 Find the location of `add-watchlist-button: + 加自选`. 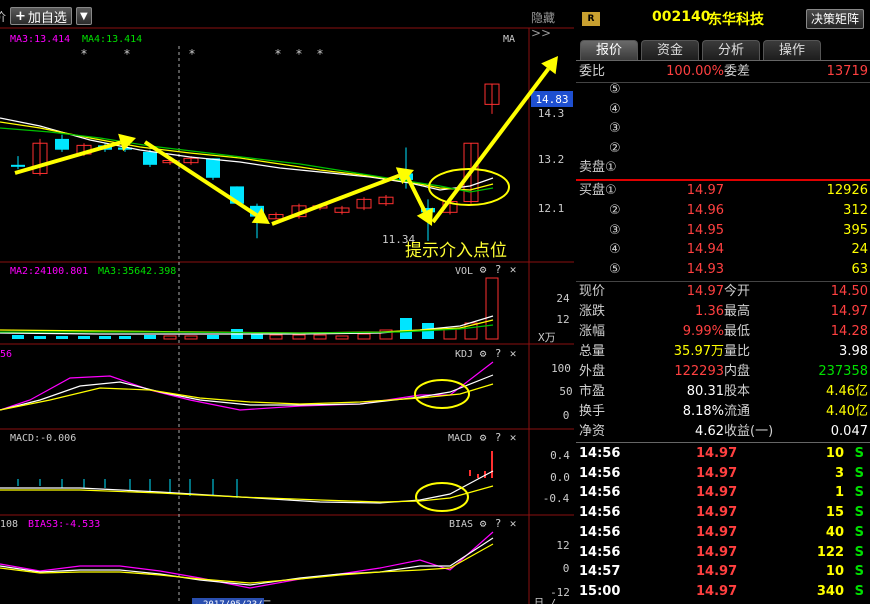

add-watchlist-button: + 加自选 is located at coordinates (41, 16).